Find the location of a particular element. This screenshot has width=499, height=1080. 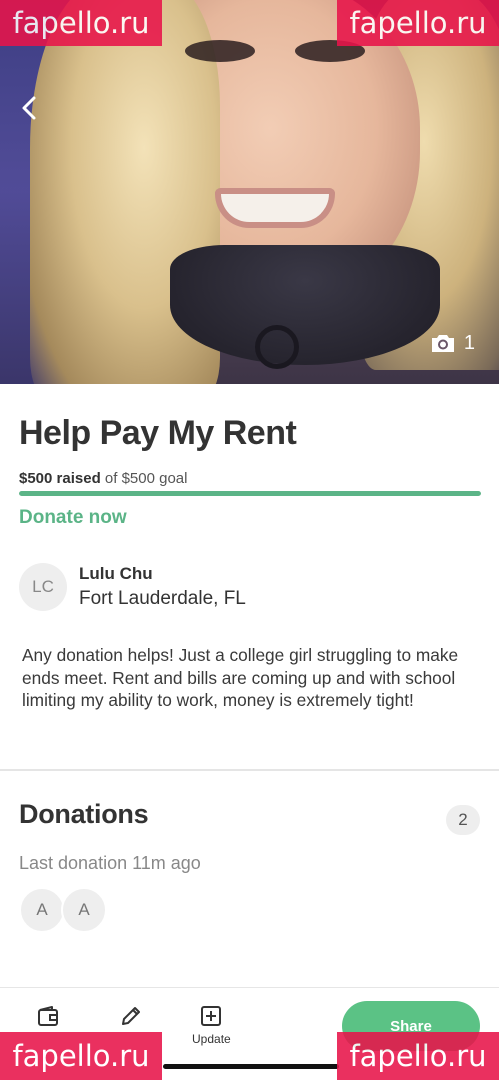

camera-icon is located at coordinates (442, 343).